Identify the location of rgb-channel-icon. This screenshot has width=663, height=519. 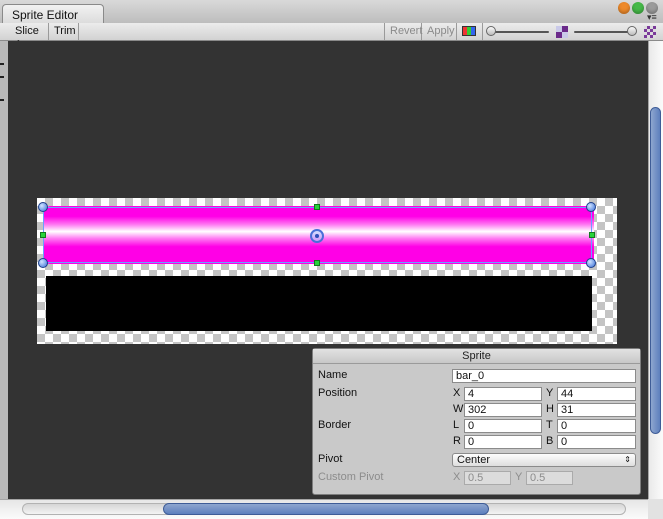
(469, 31).